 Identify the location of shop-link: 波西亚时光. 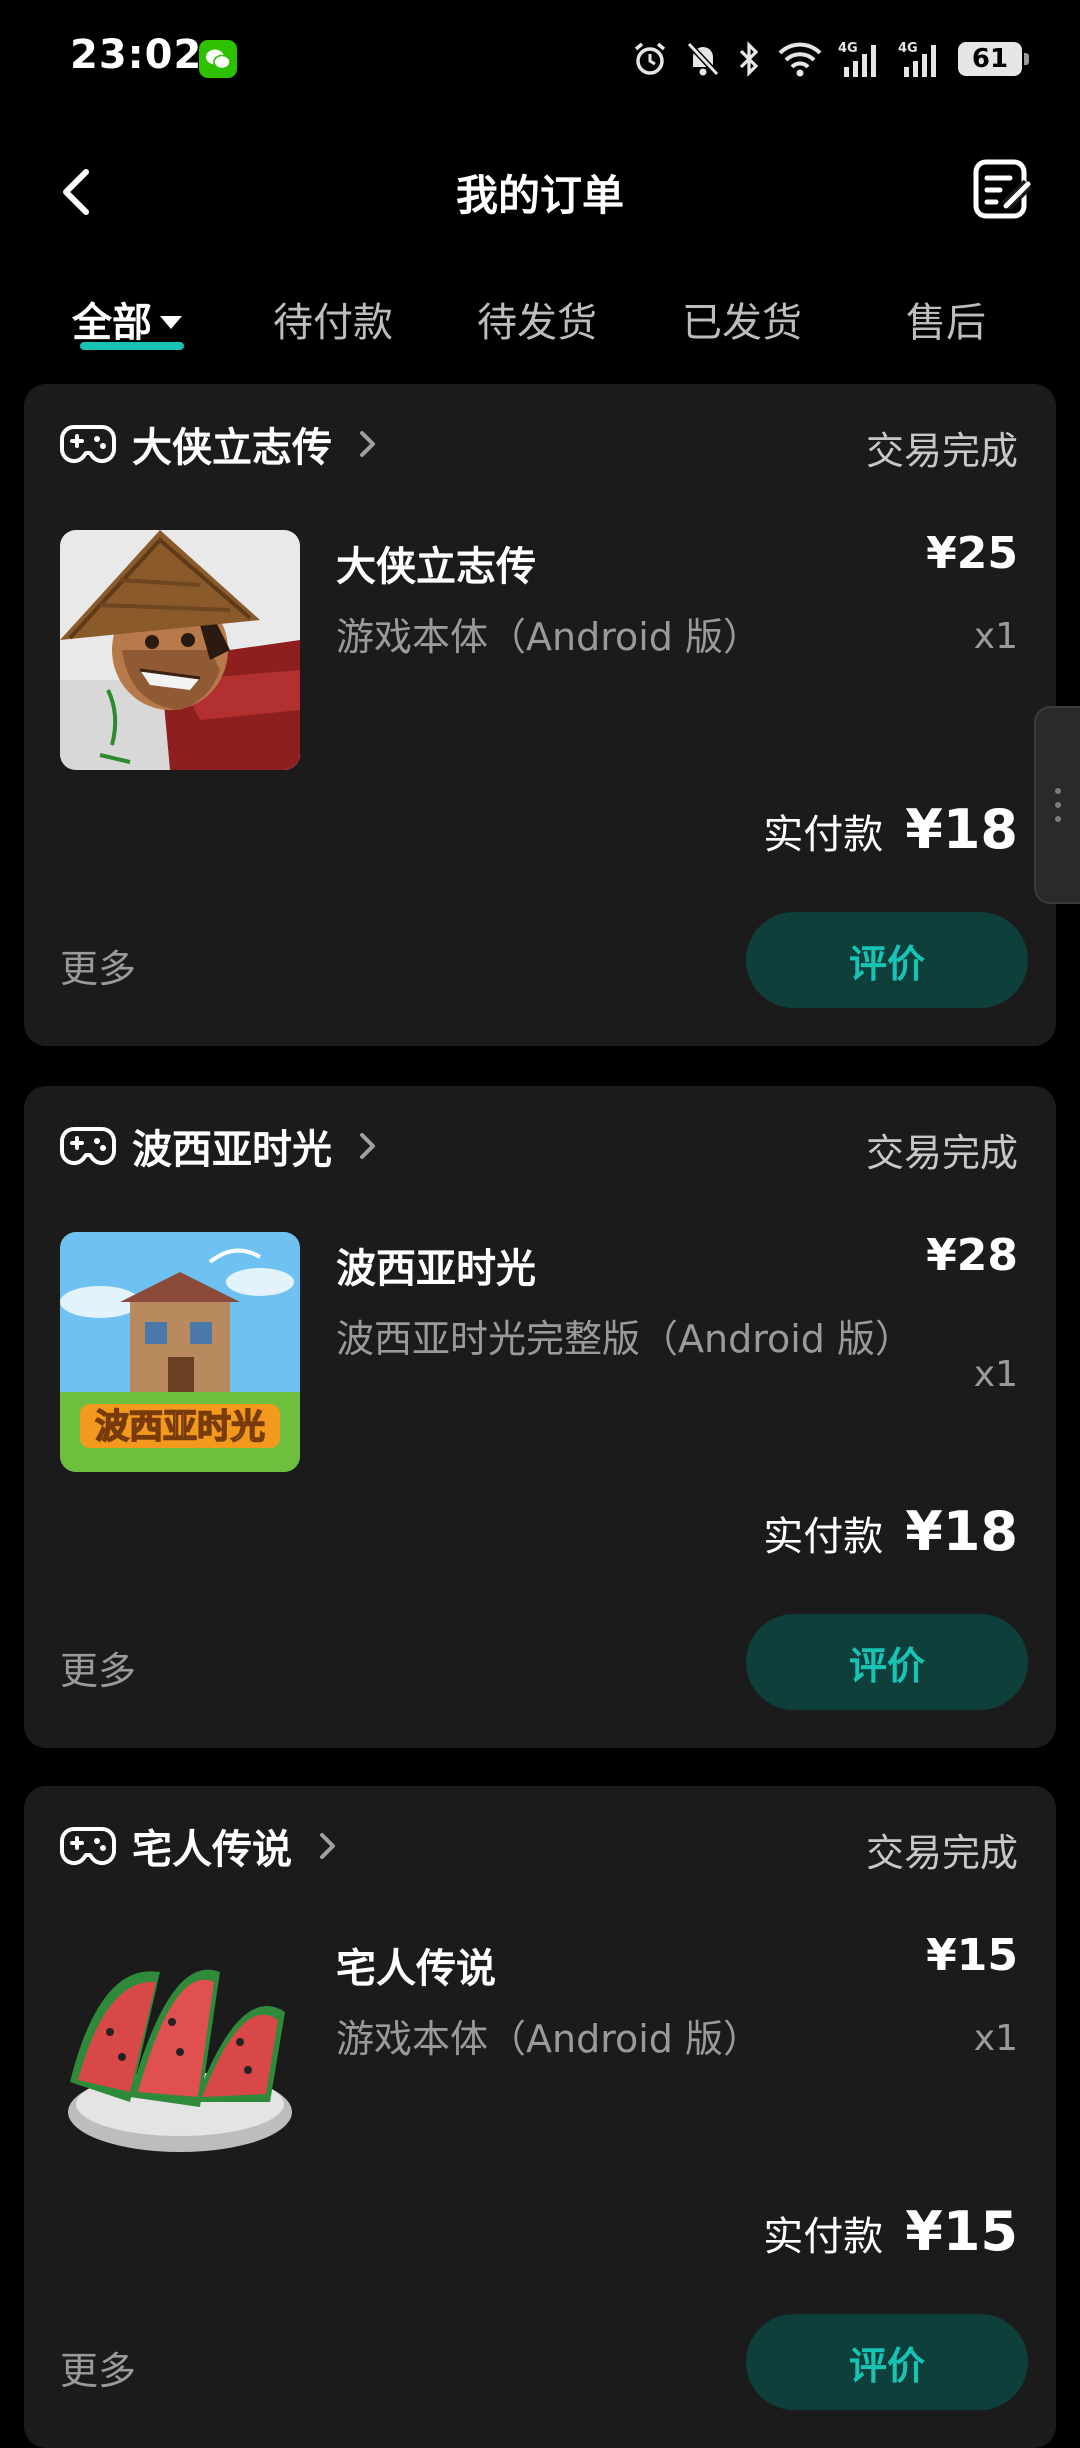
(220, 1146).